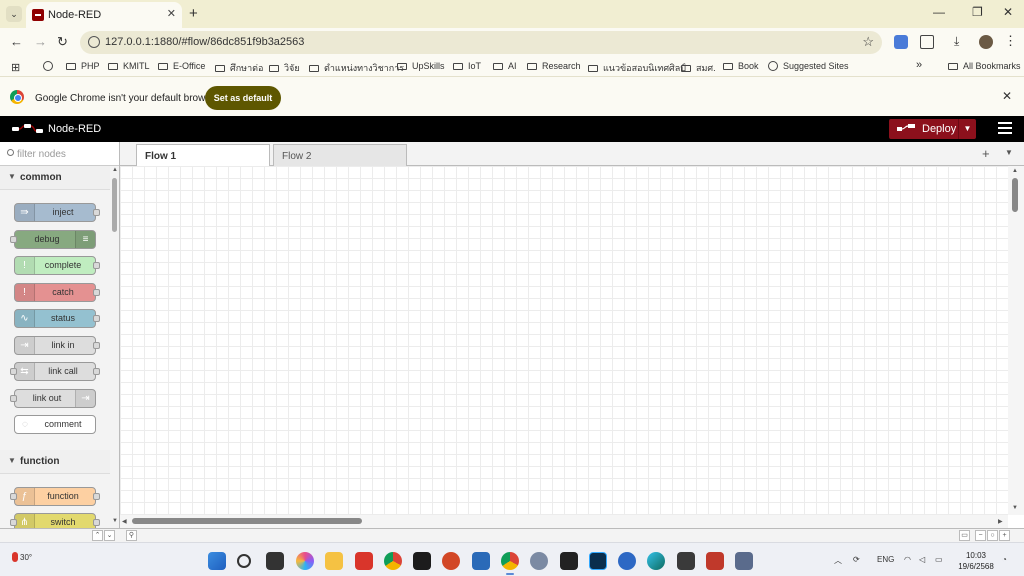 Image resolution: width=1024 pixels, height=576 pixels. What do you see at coordinates (1004, 559) in the screenshot?
I see `notifications-icon: ◔` at bounding box center [1004, 559].